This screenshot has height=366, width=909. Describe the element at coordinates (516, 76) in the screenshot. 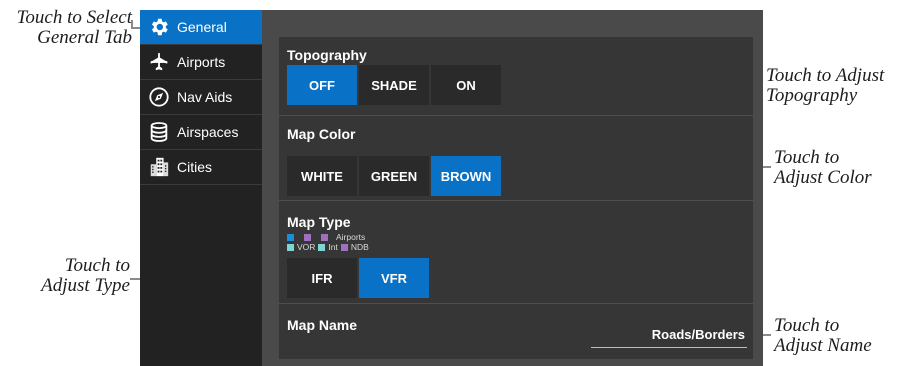

I see `topography-section: Topography OFF SHADE ON` at that location.